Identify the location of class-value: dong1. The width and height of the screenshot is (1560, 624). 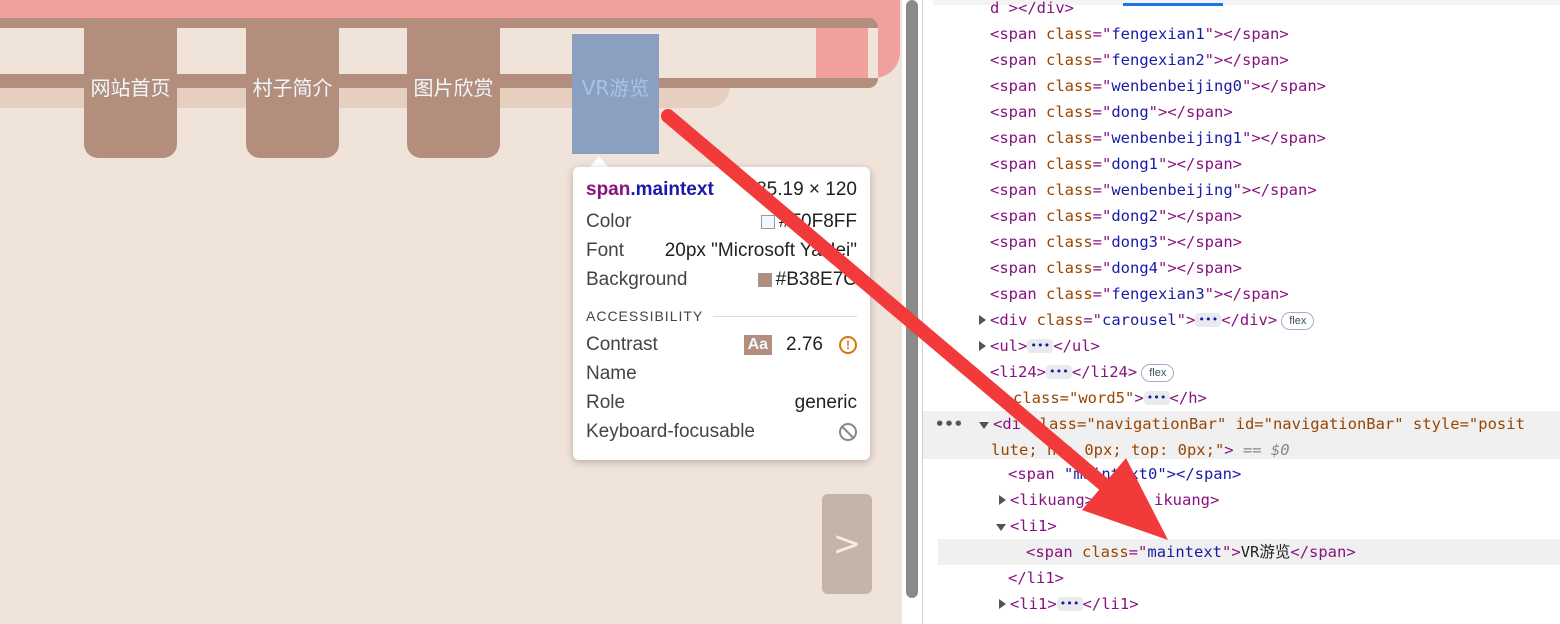
(1135, 164).